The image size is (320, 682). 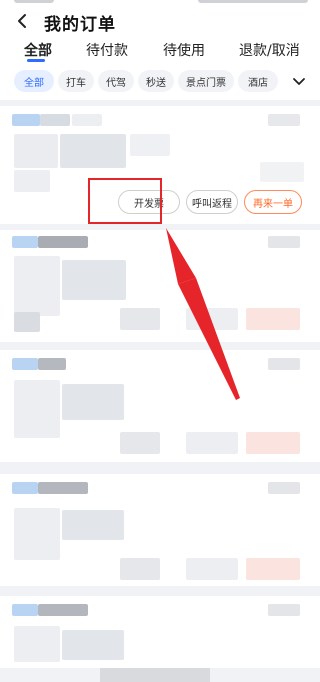 I want to click on order-price, so click(x=282, y=172).